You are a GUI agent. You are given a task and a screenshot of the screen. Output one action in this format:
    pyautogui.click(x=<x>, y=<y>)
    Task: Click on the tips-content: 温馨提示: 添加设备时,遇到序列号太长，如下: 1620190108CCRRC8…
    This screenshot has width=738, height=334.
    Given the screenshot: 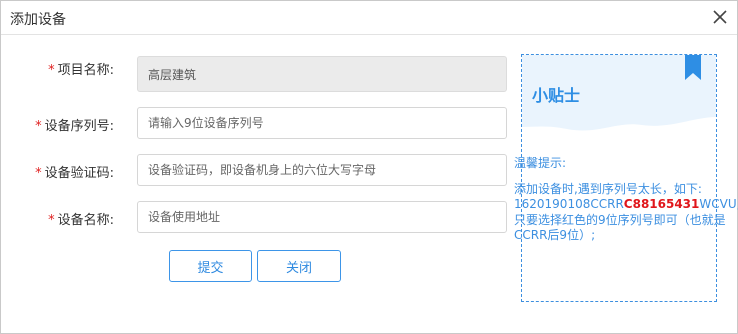 What is the action you would take?
    pyautogui.click(x=626, y=200)
    